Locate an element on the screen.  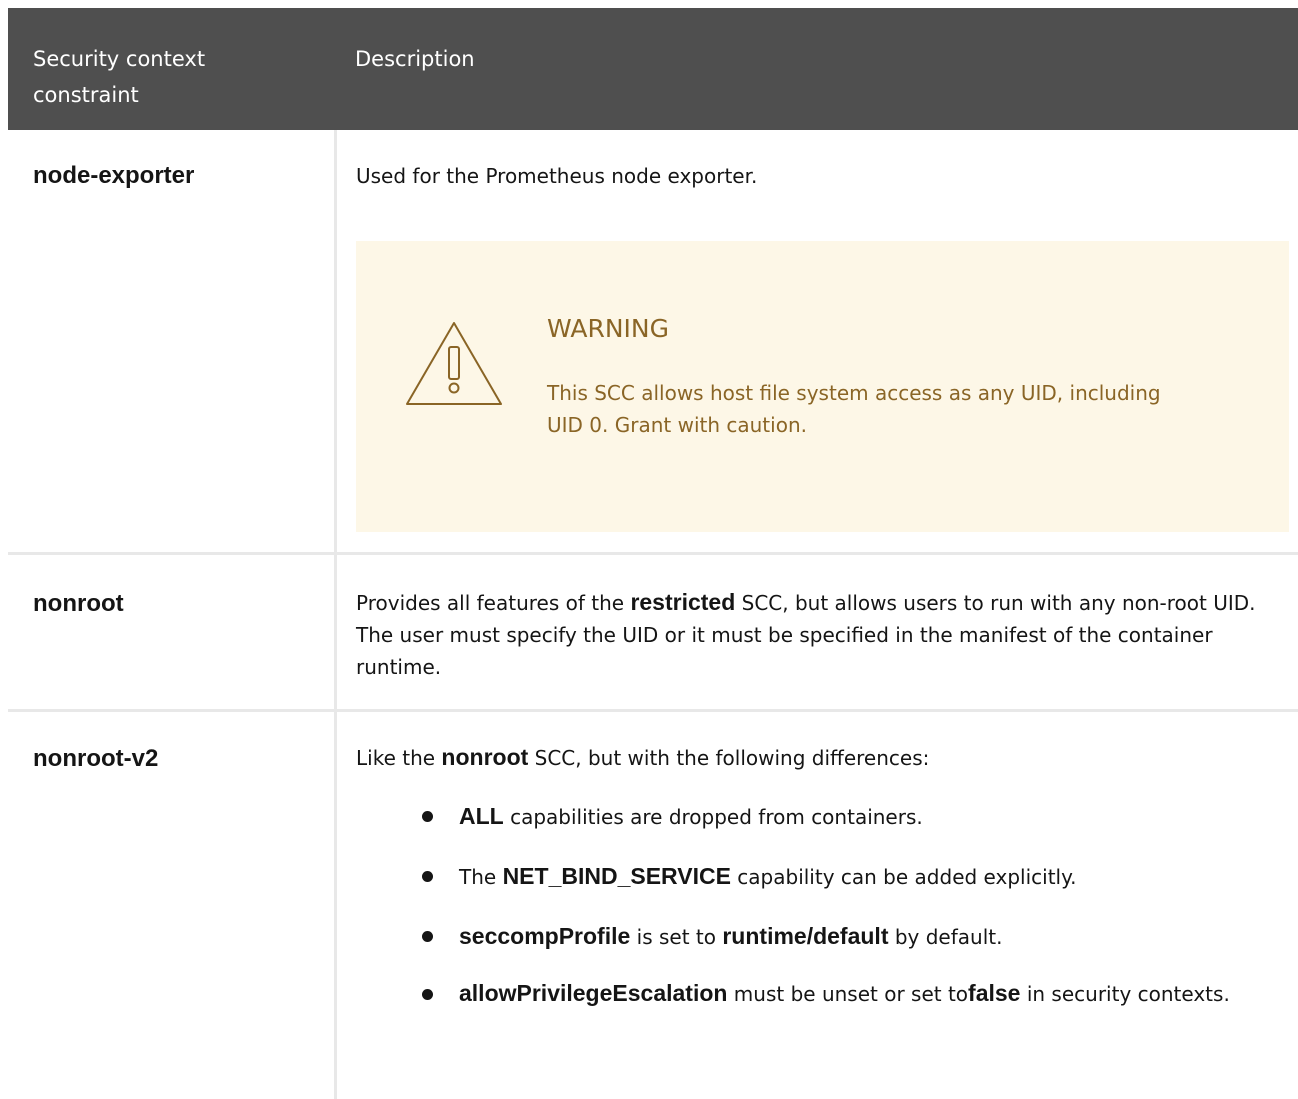
warning-triangle-icon is located at coordinates (454, 363).